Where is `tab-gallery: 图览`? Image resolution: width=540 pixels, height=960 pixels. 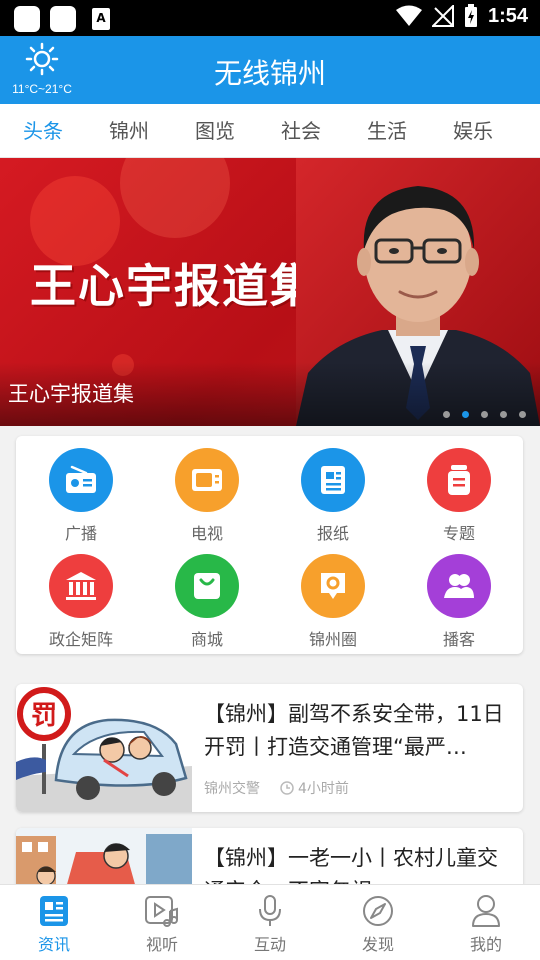
tab-gallery: 图览 is located at coordinates (215, 130).